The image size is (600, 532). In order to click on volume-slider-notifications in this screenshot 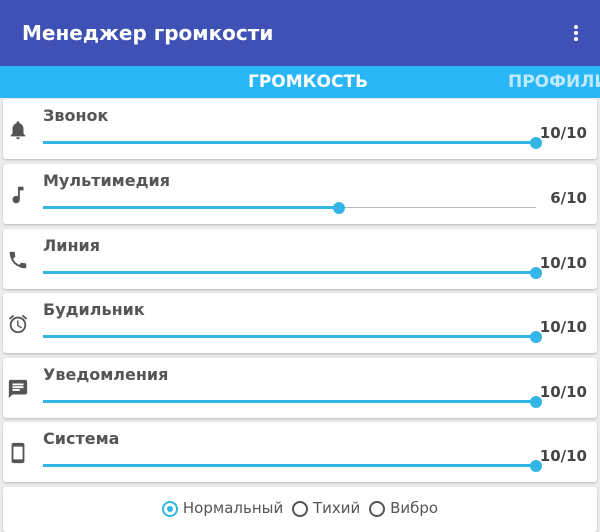, I will do `click(292, 402)`.